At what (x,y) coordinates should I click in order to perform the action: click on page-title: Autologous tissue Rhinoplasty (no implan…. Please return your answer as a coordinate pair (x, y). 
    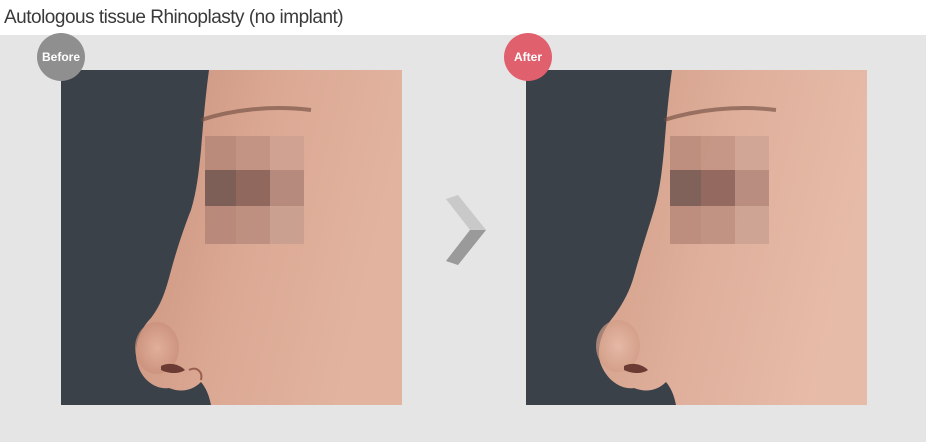
    Looking at the image, I should click on (174, 17).